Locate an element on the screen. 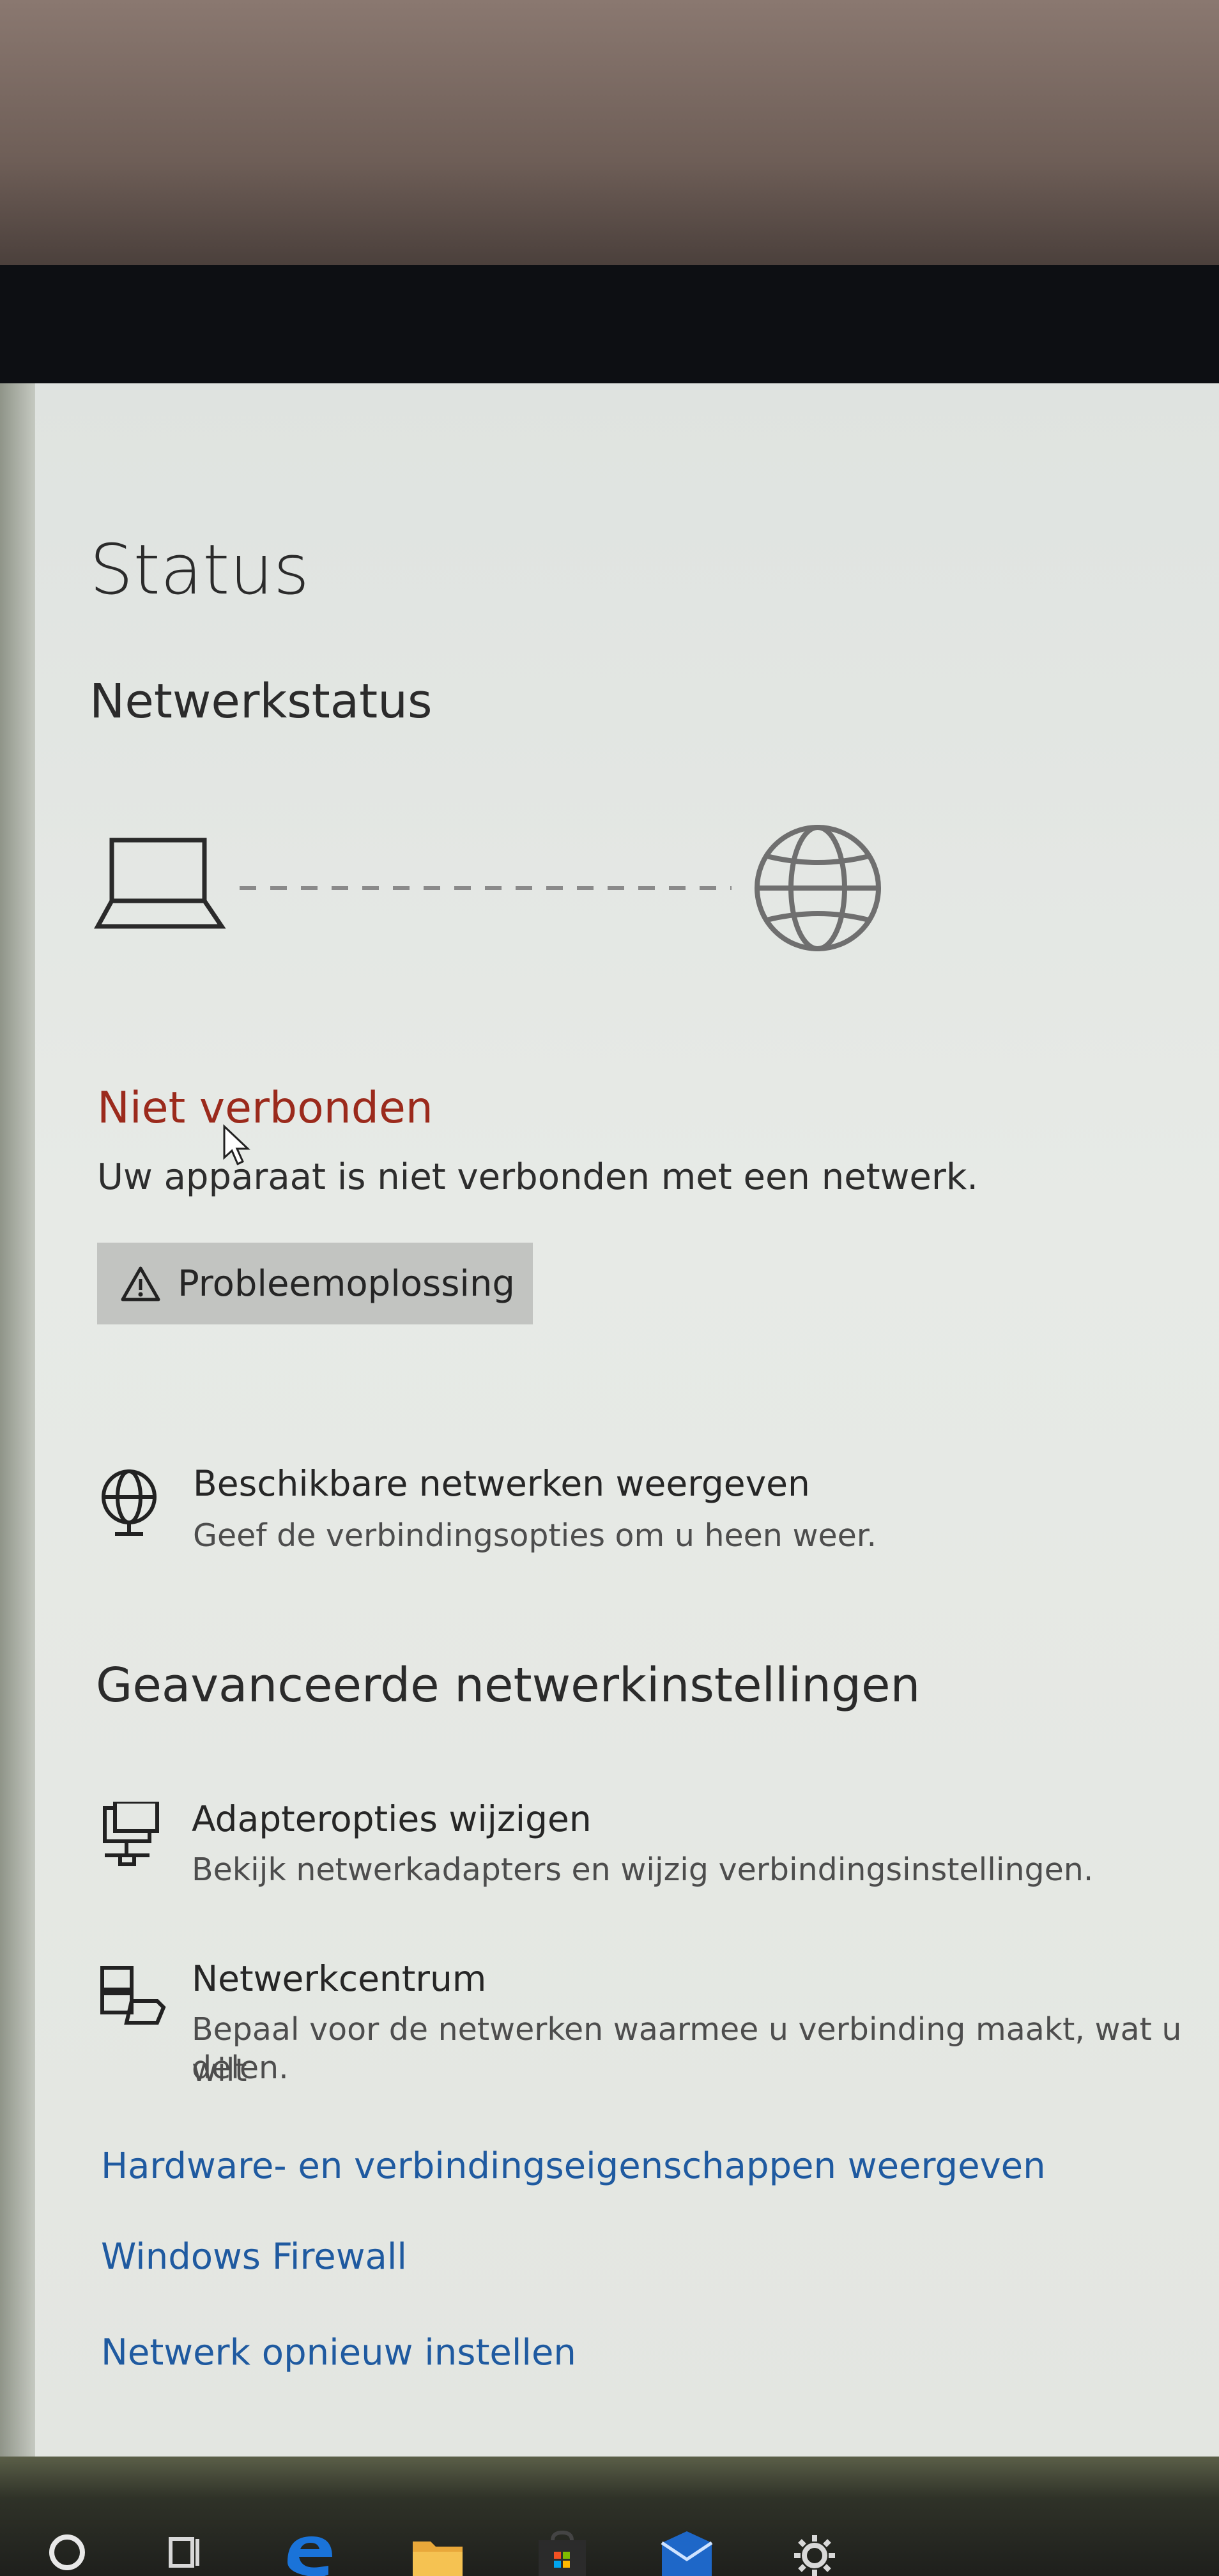 This screenshot has width=1219, height=2576. troubleshoot-button: Probleemoplossing is located at coordinates (315, 1283).